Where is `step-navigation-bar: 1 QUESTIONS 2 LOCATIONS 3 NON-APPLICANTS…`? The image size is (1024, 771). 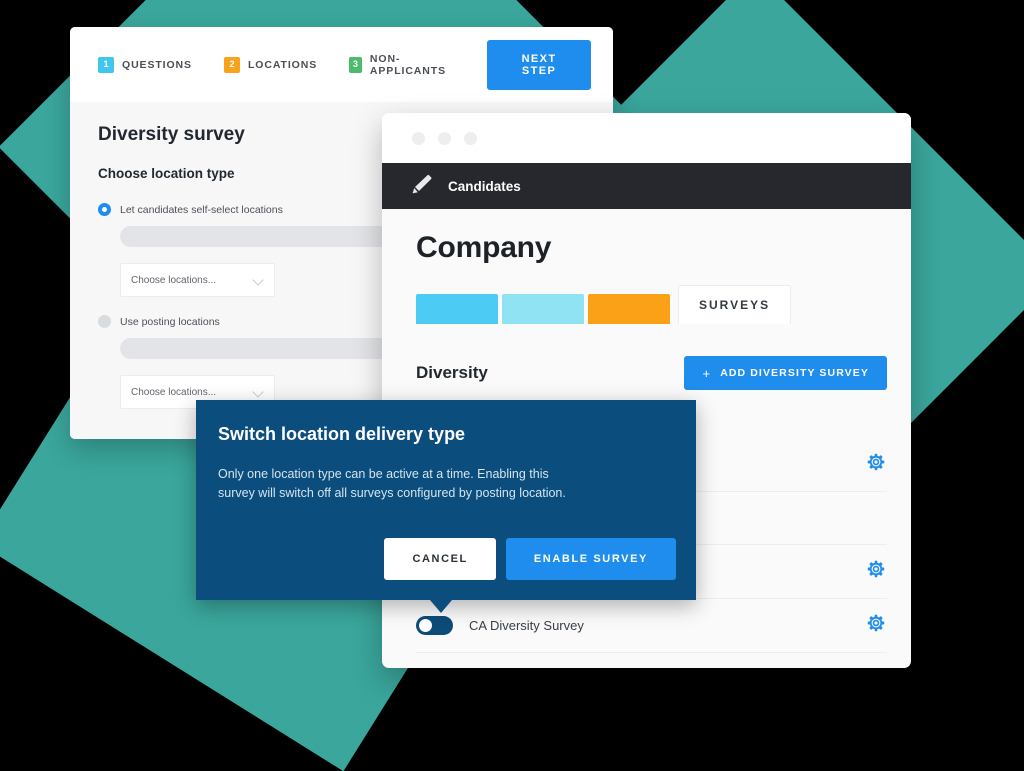
step-navigation-bar: 1 QUESTIONS 2 LOCATIONS 3 NON-APPLICANTS… is located at coordinates (341, 64).